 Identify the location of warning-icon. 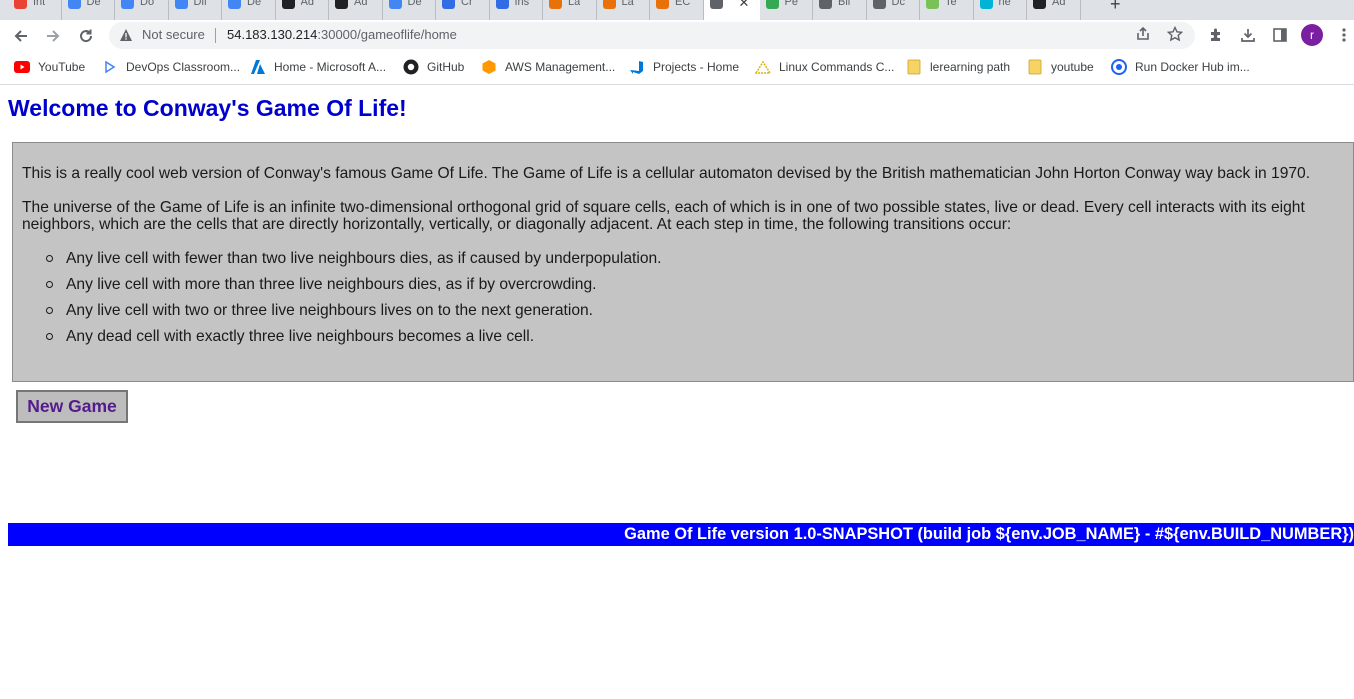
(126, 35).